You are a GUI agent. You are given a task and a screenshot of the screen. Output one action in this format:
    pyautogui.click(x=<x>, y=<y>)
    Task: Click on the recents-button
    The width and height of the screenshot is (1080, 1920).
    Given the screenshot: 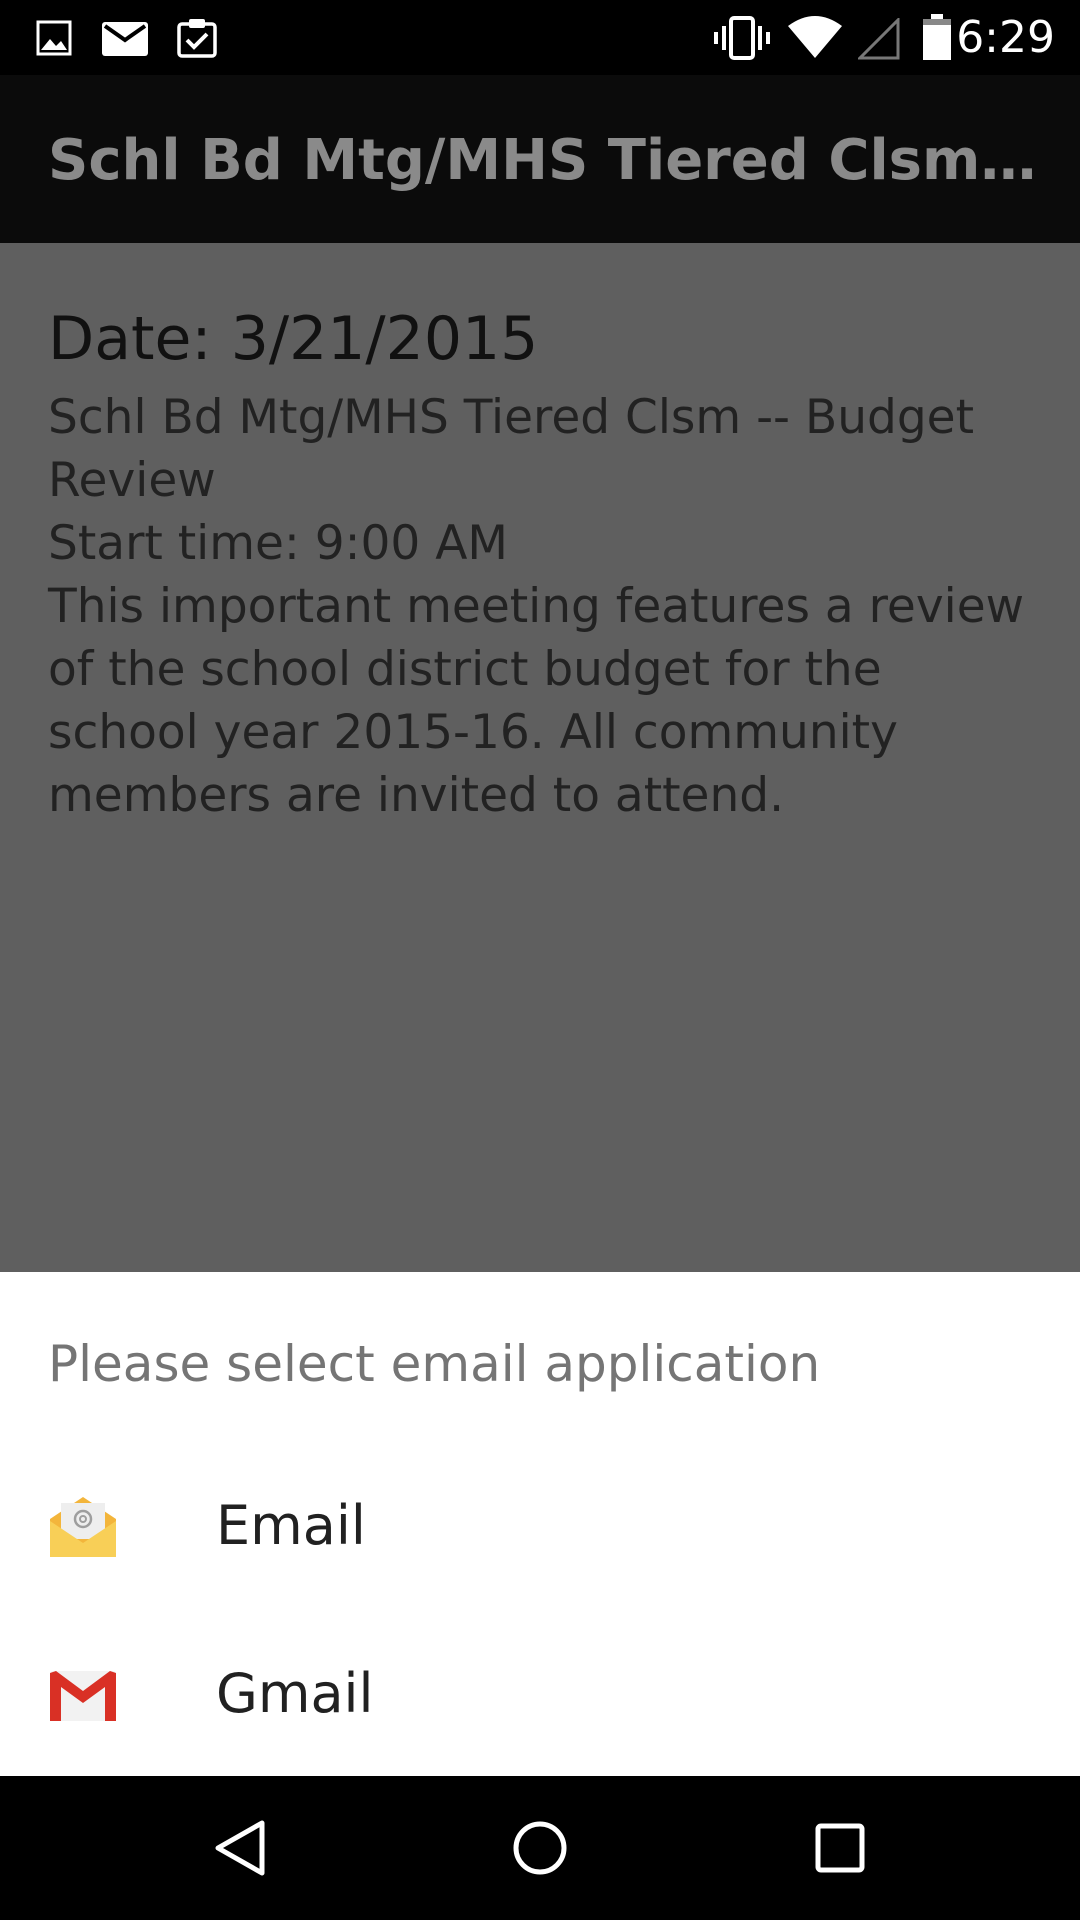 What is the action you would take?
    pyautogui.click(x=840, y=1848)
    